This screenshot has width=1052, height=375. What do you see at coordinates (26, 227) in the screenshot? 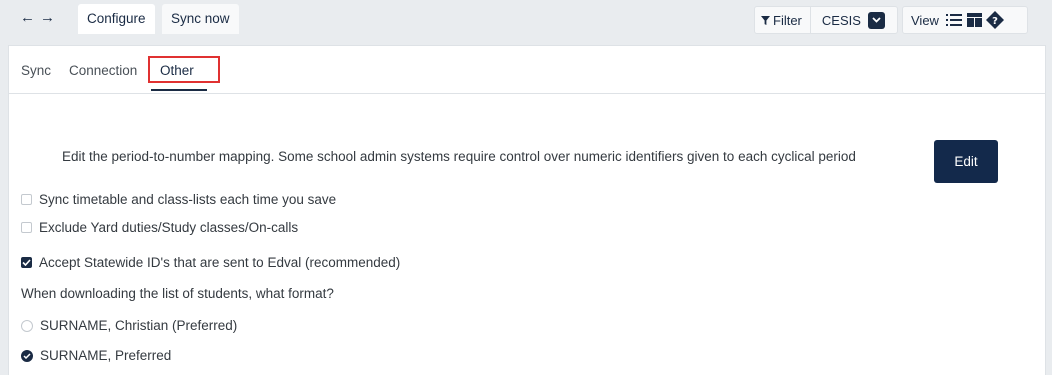
I see `exclude-duties-checkbox` at bounding box center [26, 227].